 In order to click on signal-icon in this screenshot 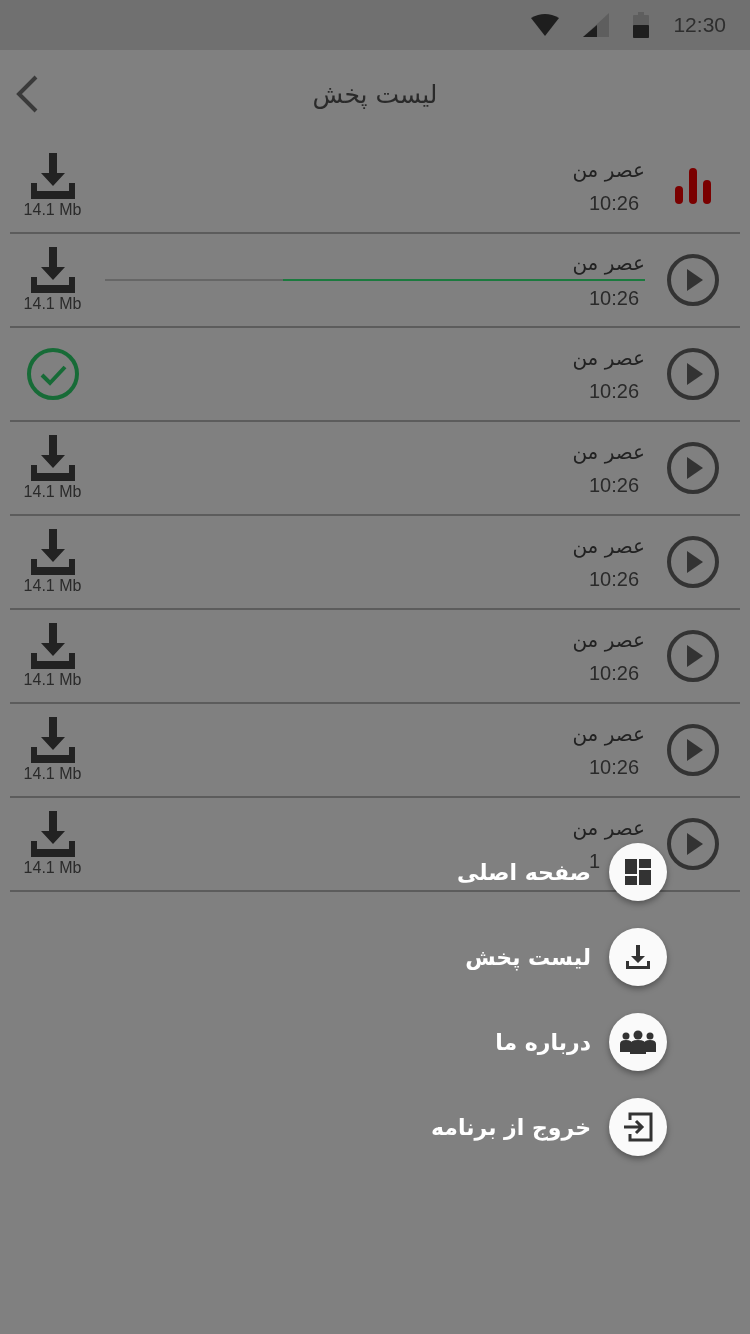, I will do `click(596, 25)`.